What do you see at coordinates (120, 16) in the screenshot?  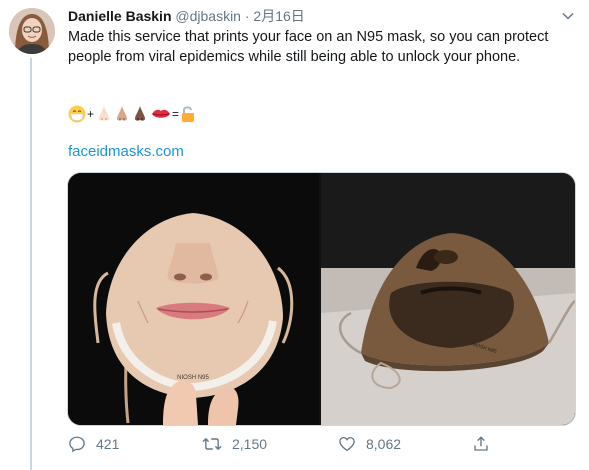 I see `author-name: Danielle Baskin` at bounding box center [120, 16].